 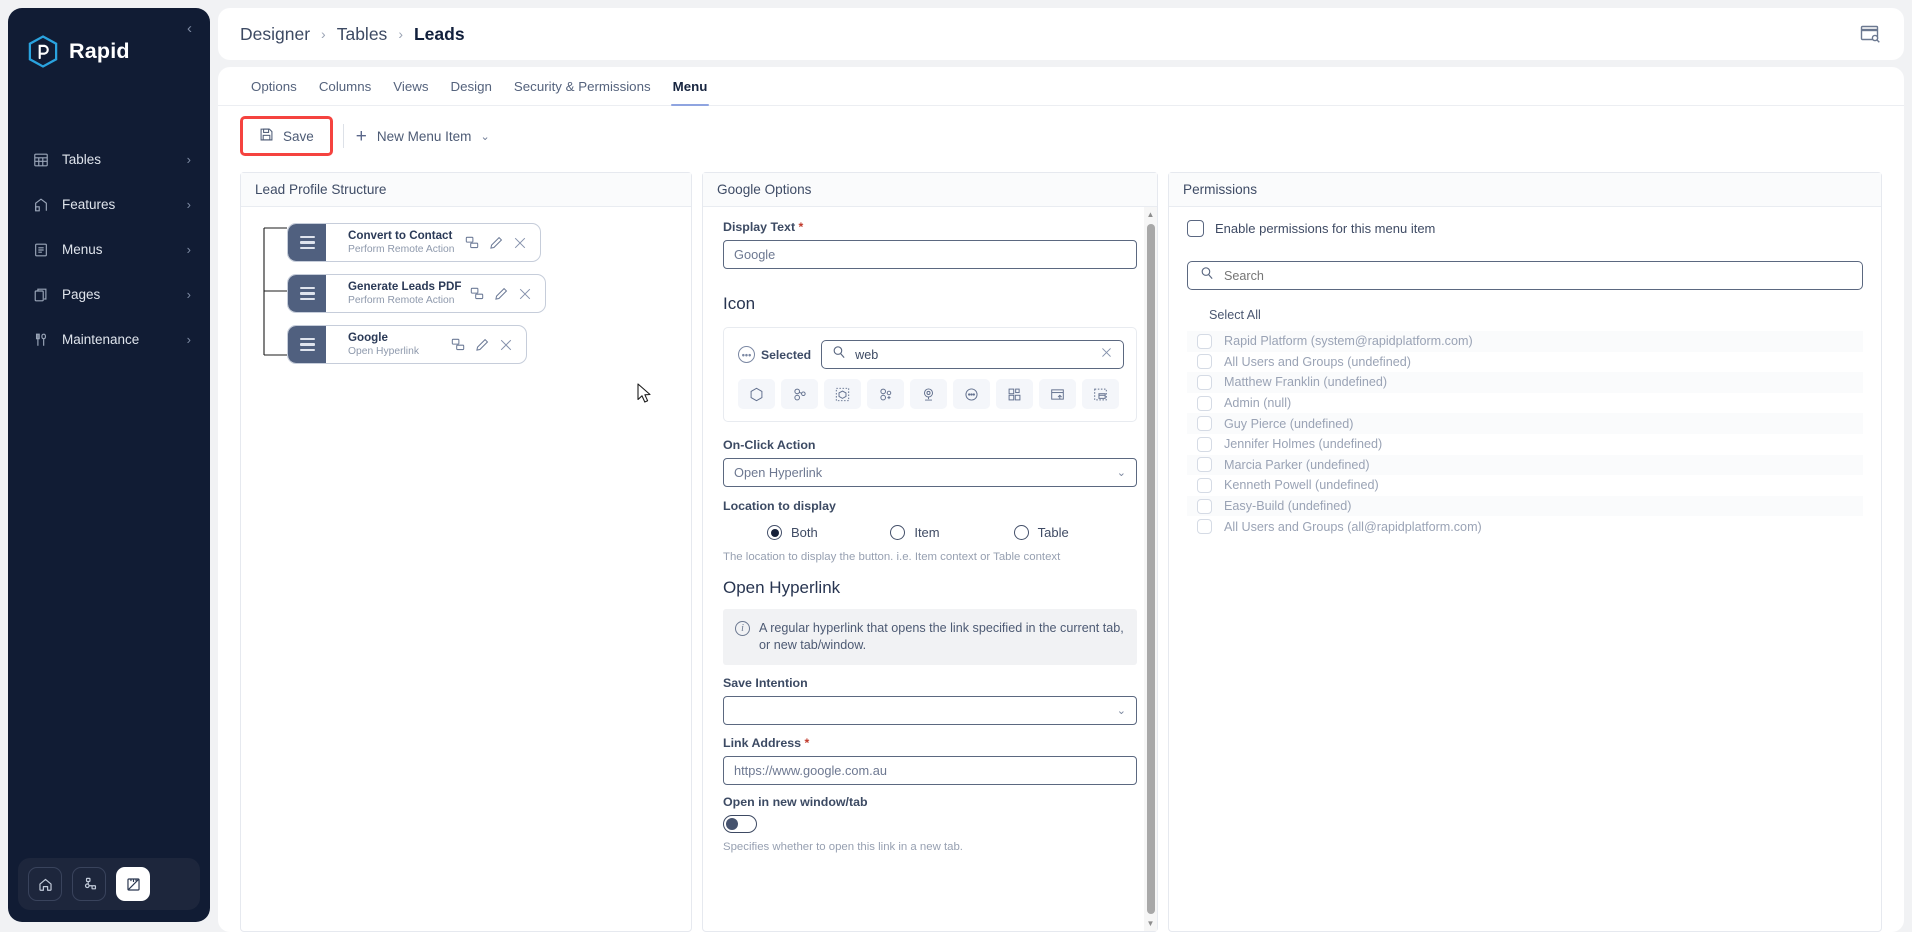 What do you see at coordinates (690, 86) in the screenshot?
I see `tab-menu: Menu` at bounding box center [690, 86].